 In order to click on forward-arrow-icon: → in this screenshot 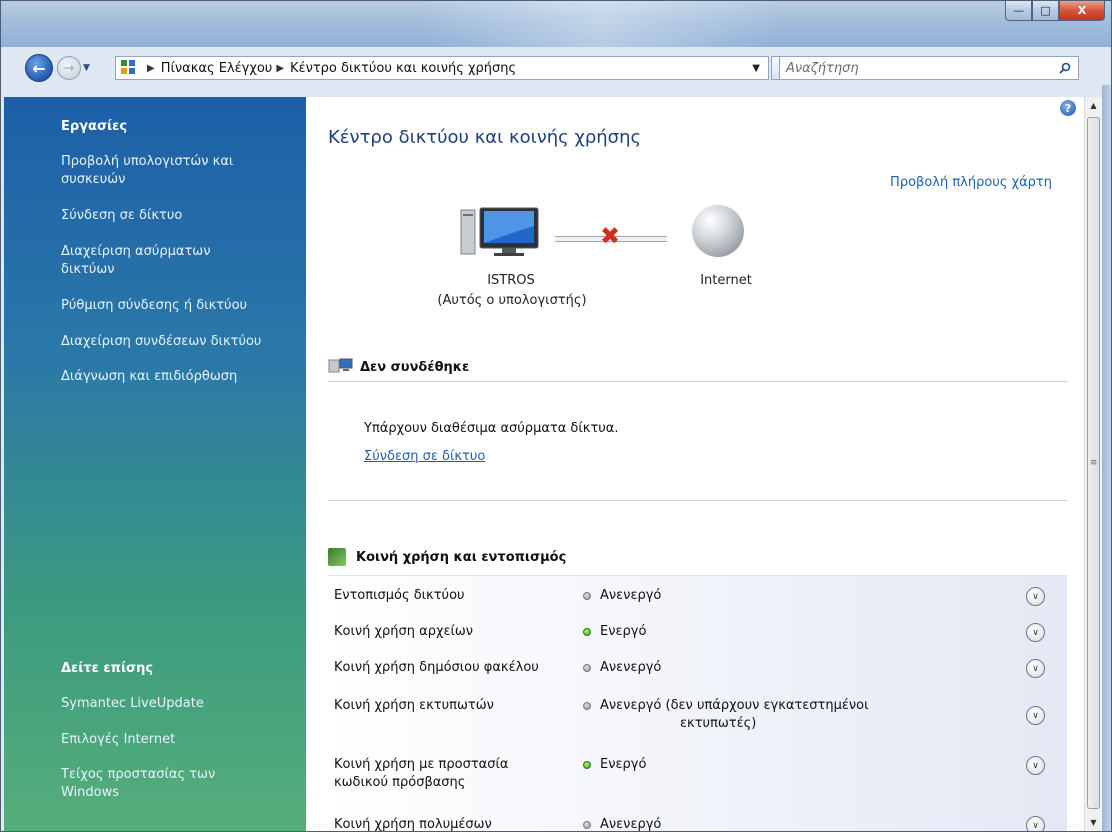, I will do `click(69, 68)`.